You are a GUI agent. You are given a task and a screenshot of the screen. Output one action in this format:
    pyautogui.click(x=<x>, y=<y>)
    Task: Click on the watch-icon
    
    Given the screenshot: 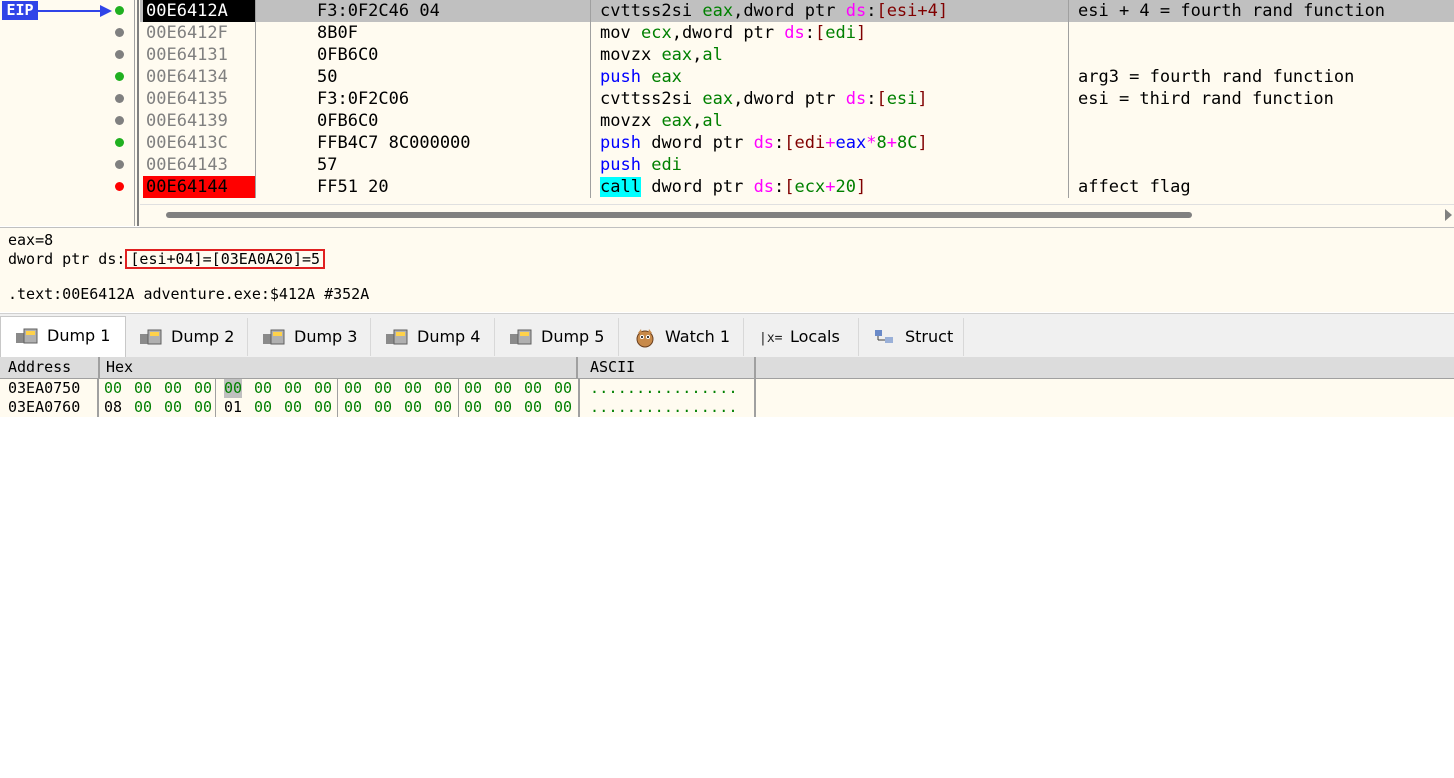 What is the action you would take?
    pyautogui.click(x=645, y=338)
    